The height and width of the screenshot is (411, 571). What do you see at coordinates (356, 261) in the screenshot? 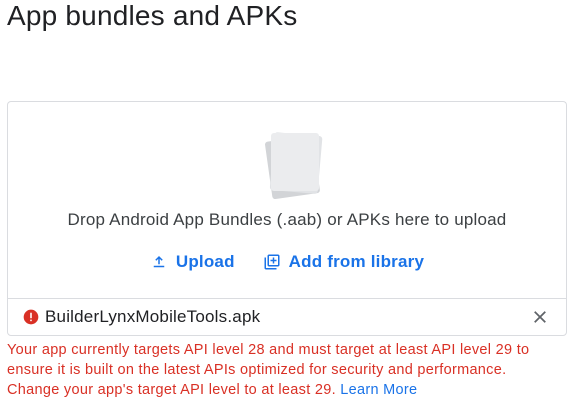
I see `add-from-library-label: Add from library` at bounding box center [356, 261].